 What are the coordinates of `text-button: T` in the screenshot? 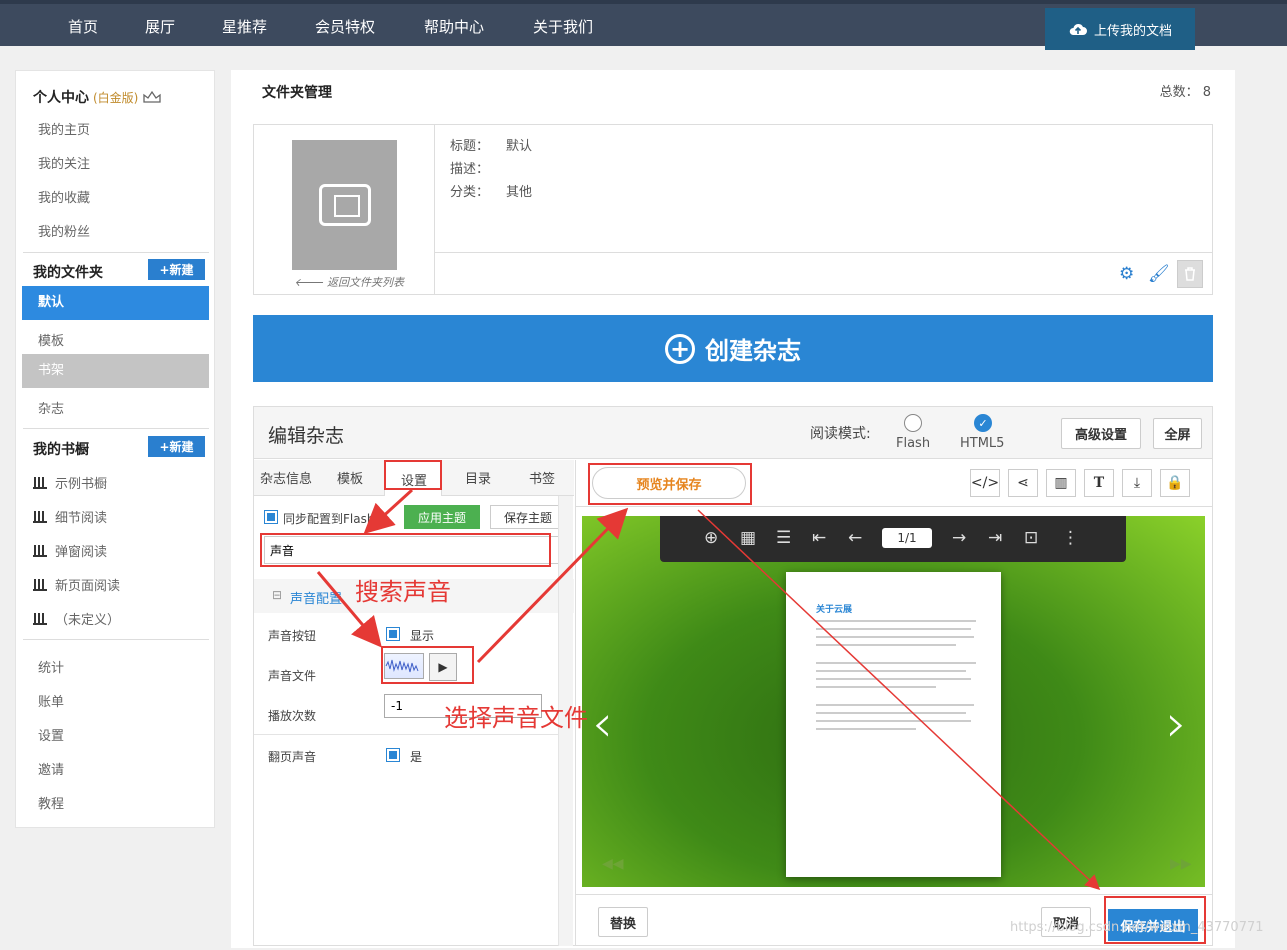 It's located at (1099, 483).